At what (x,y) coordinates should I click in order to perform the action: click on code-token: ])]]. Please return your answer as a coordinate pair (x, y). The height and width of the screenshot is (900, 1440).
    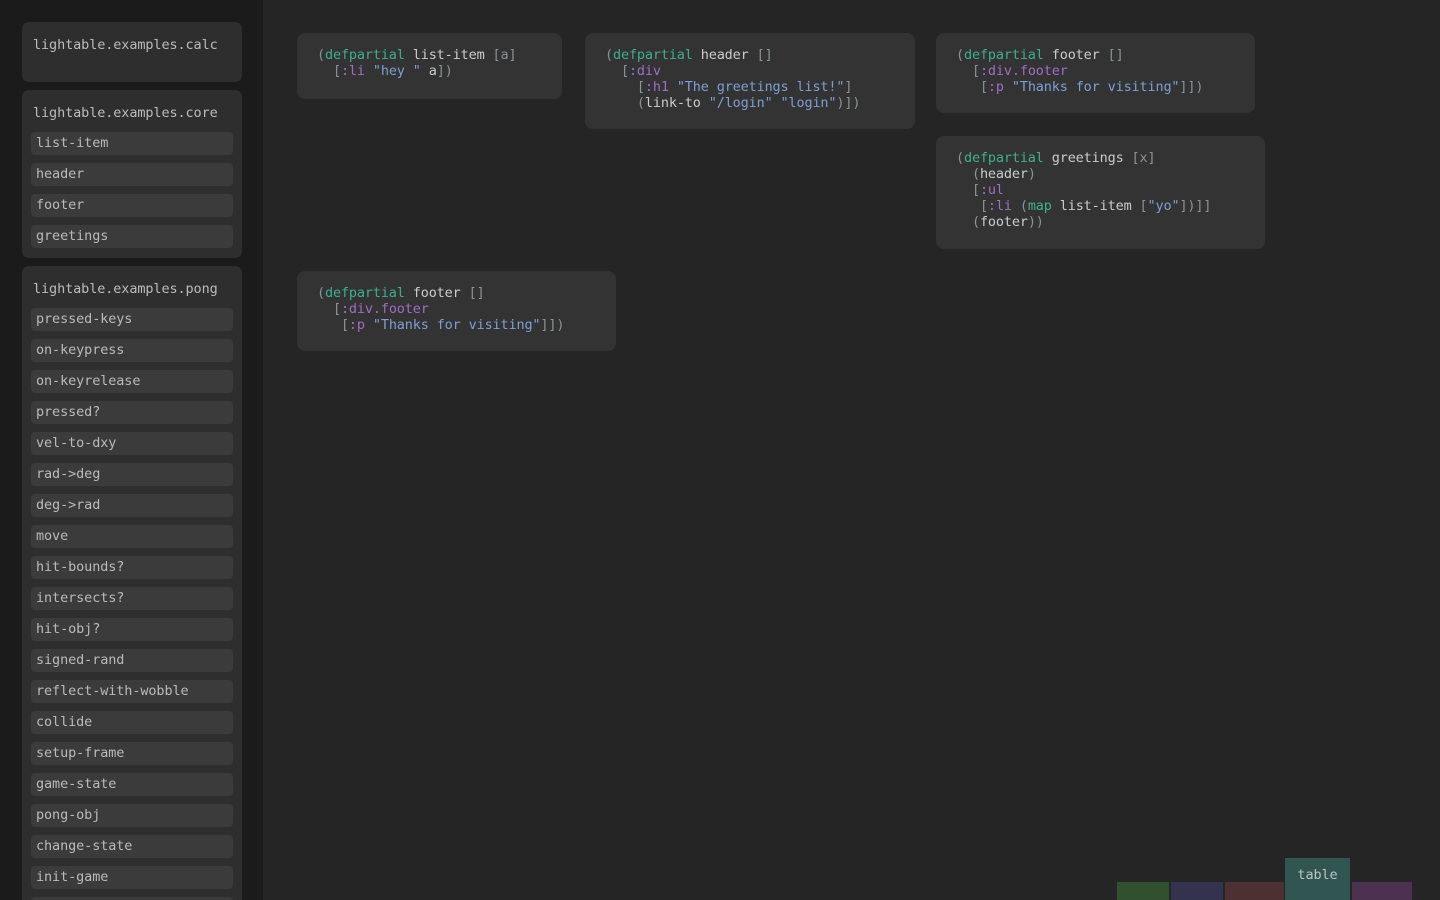
    Looking at the image, I should click on (1195, 206).